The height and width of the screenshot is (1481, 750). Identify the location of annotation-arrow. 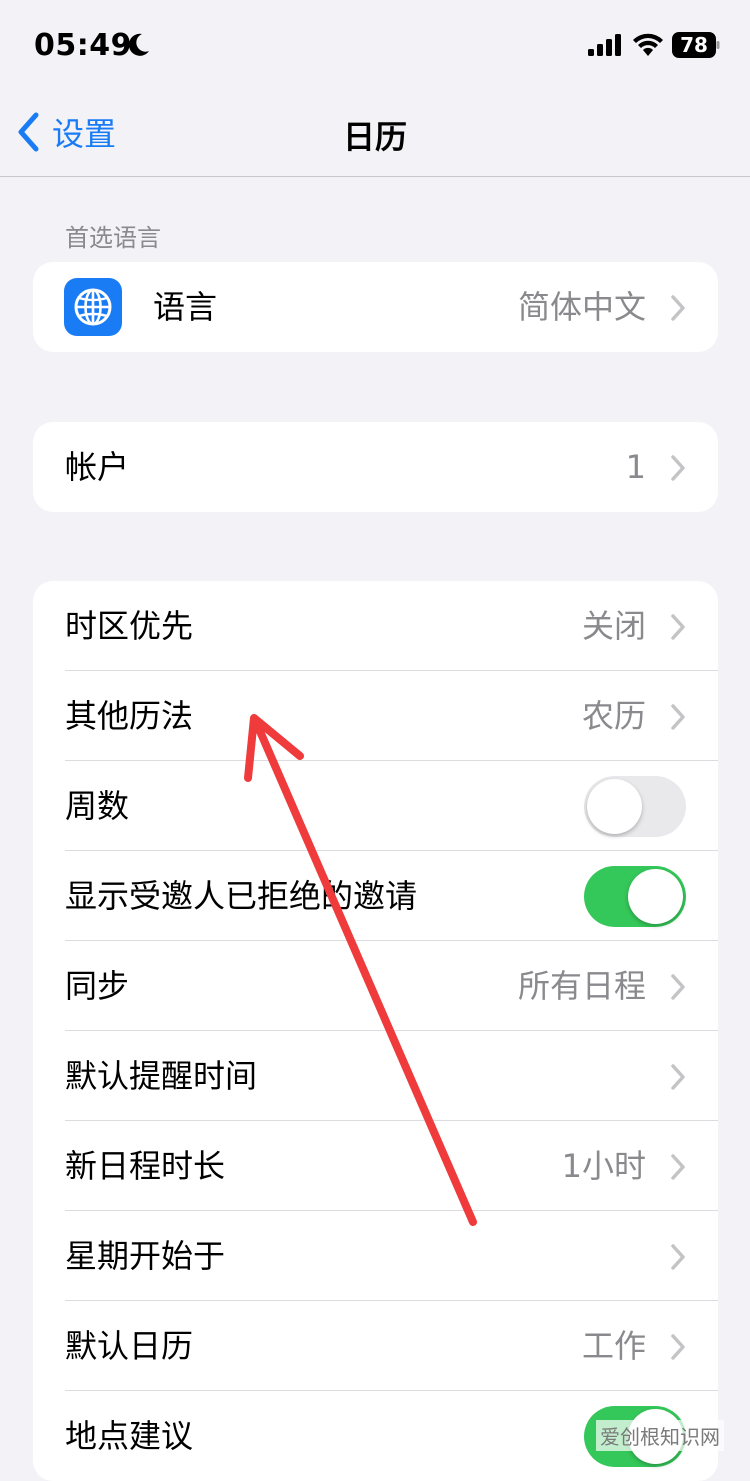
(360, 970).